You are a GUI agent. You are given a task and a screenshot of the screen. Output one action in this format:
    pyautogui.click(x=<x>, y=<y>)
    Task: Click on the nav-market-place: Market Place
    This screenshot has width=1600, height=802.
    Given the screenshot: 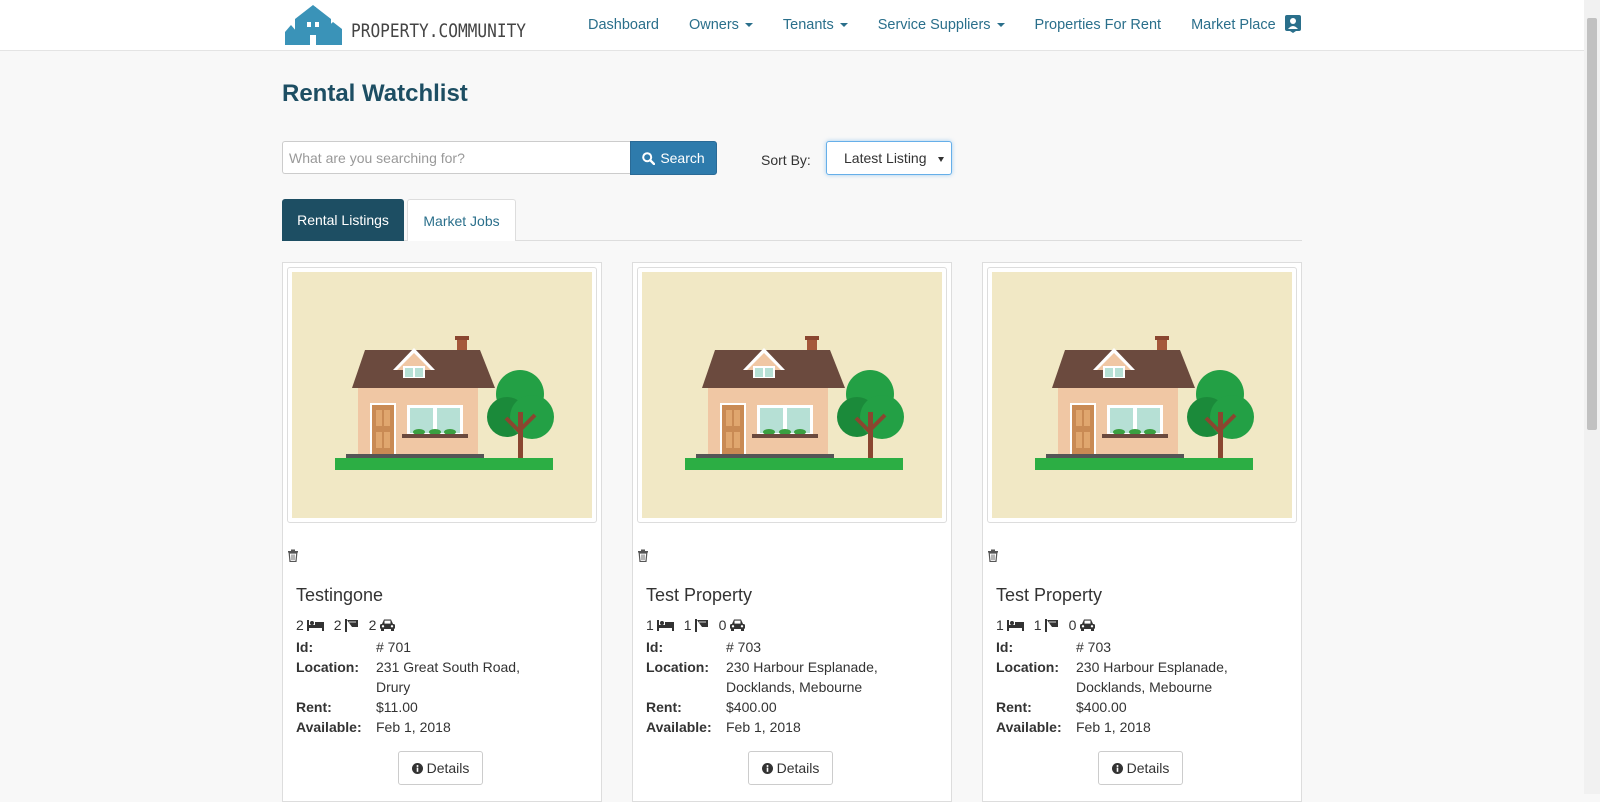 What is the action you would take?
    pyautogui.click(x=1233, y=25)
    